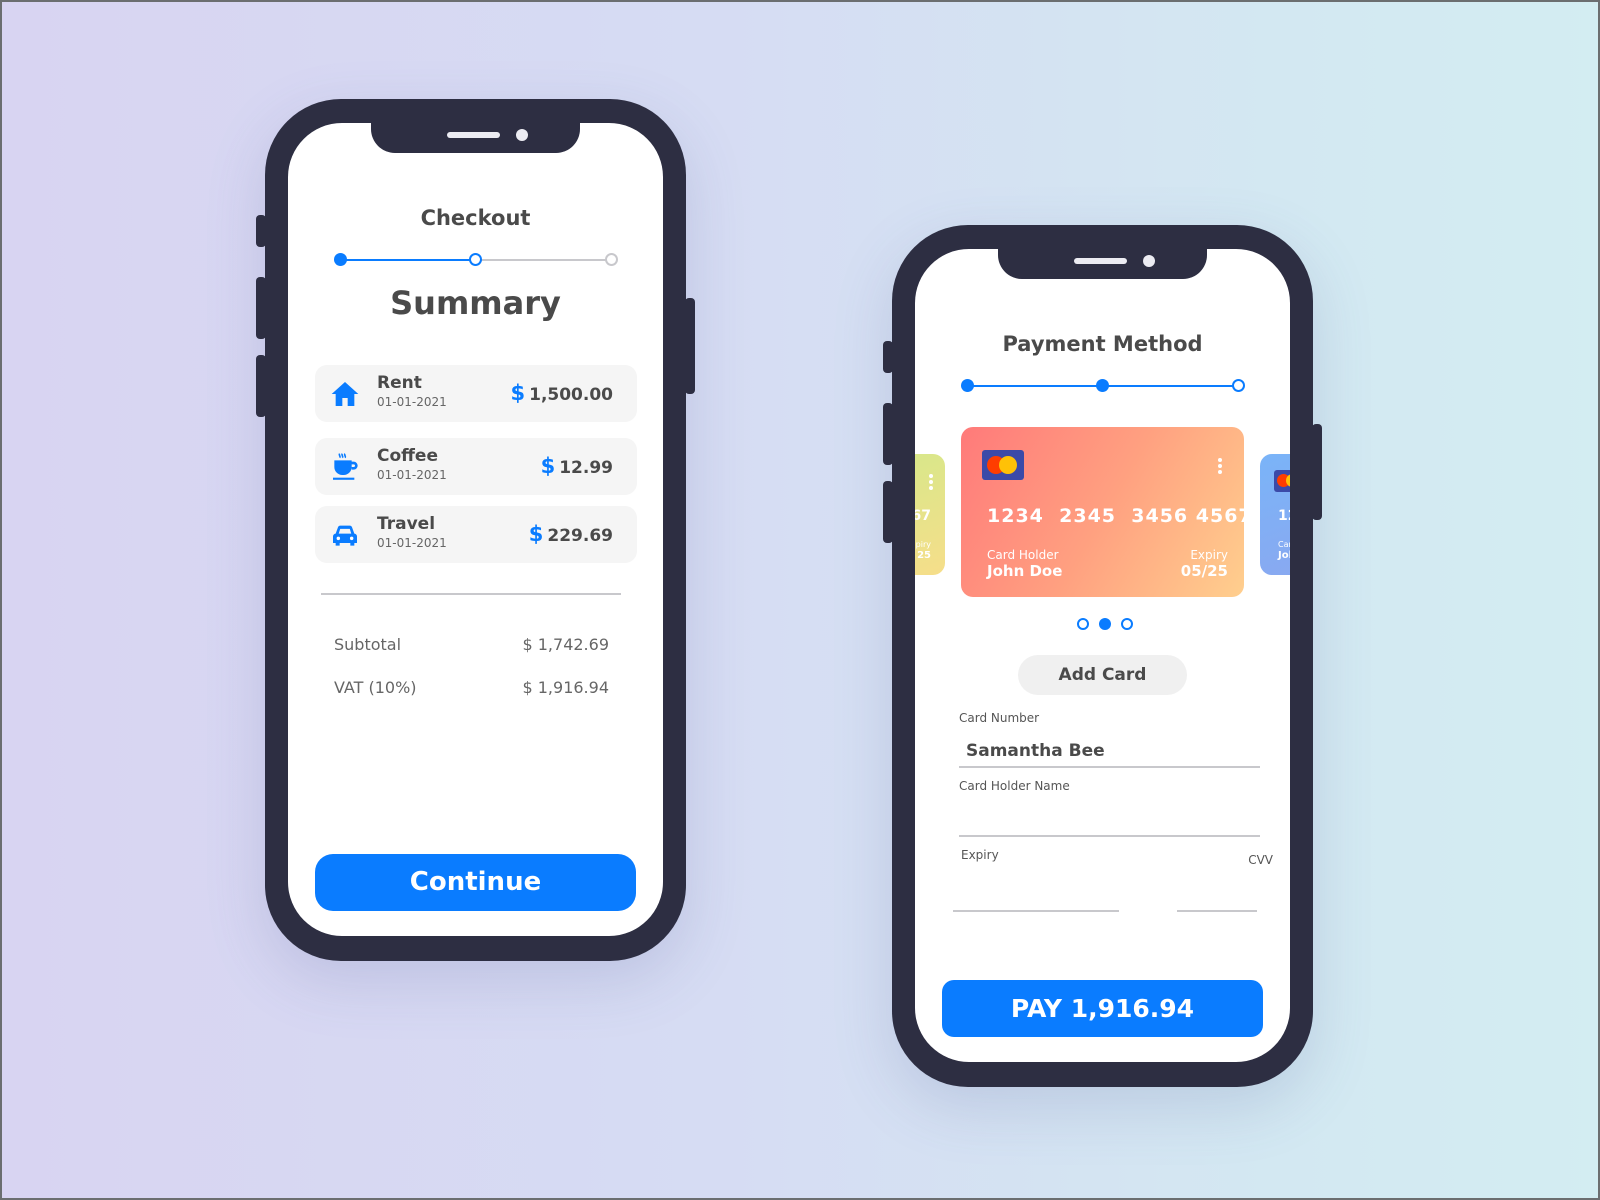 Image resolution: width=1600 pixels, height=1200 pixels. What do you see at coordinates (471, 594) in the screenshot?
I see `summary-divider` at bounding box center [471, 594].